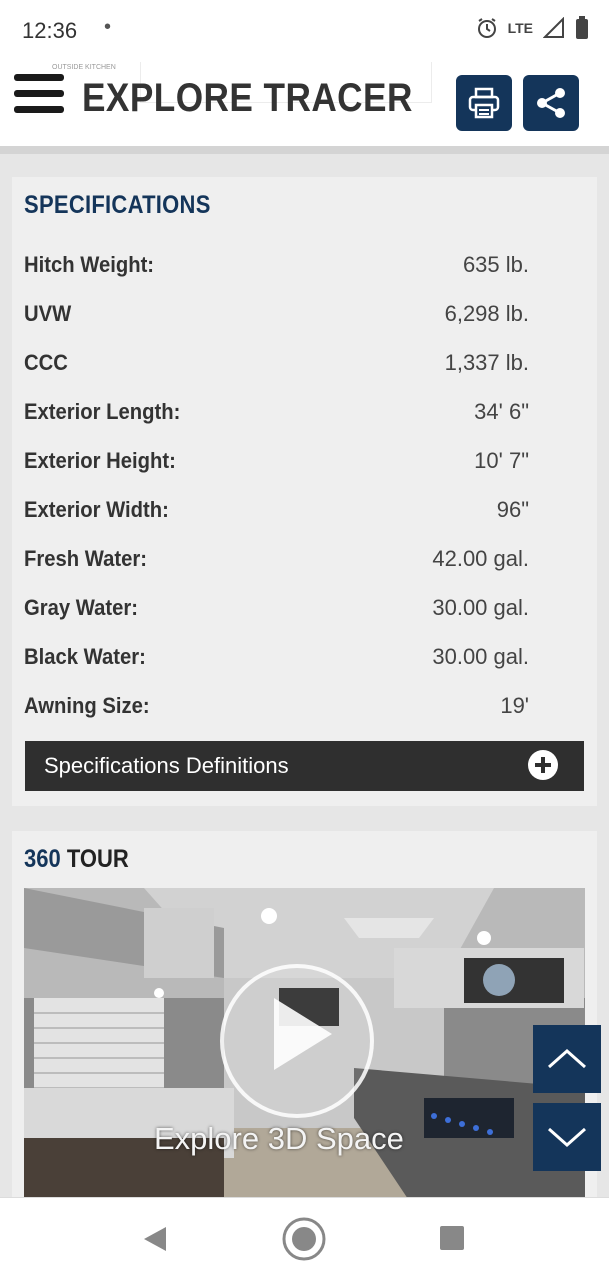 The image size is (609, 1280). Describe the element at coordinates (480, 558) in the screenshot. I see `spec-value: 42.00 gal.` at that location.